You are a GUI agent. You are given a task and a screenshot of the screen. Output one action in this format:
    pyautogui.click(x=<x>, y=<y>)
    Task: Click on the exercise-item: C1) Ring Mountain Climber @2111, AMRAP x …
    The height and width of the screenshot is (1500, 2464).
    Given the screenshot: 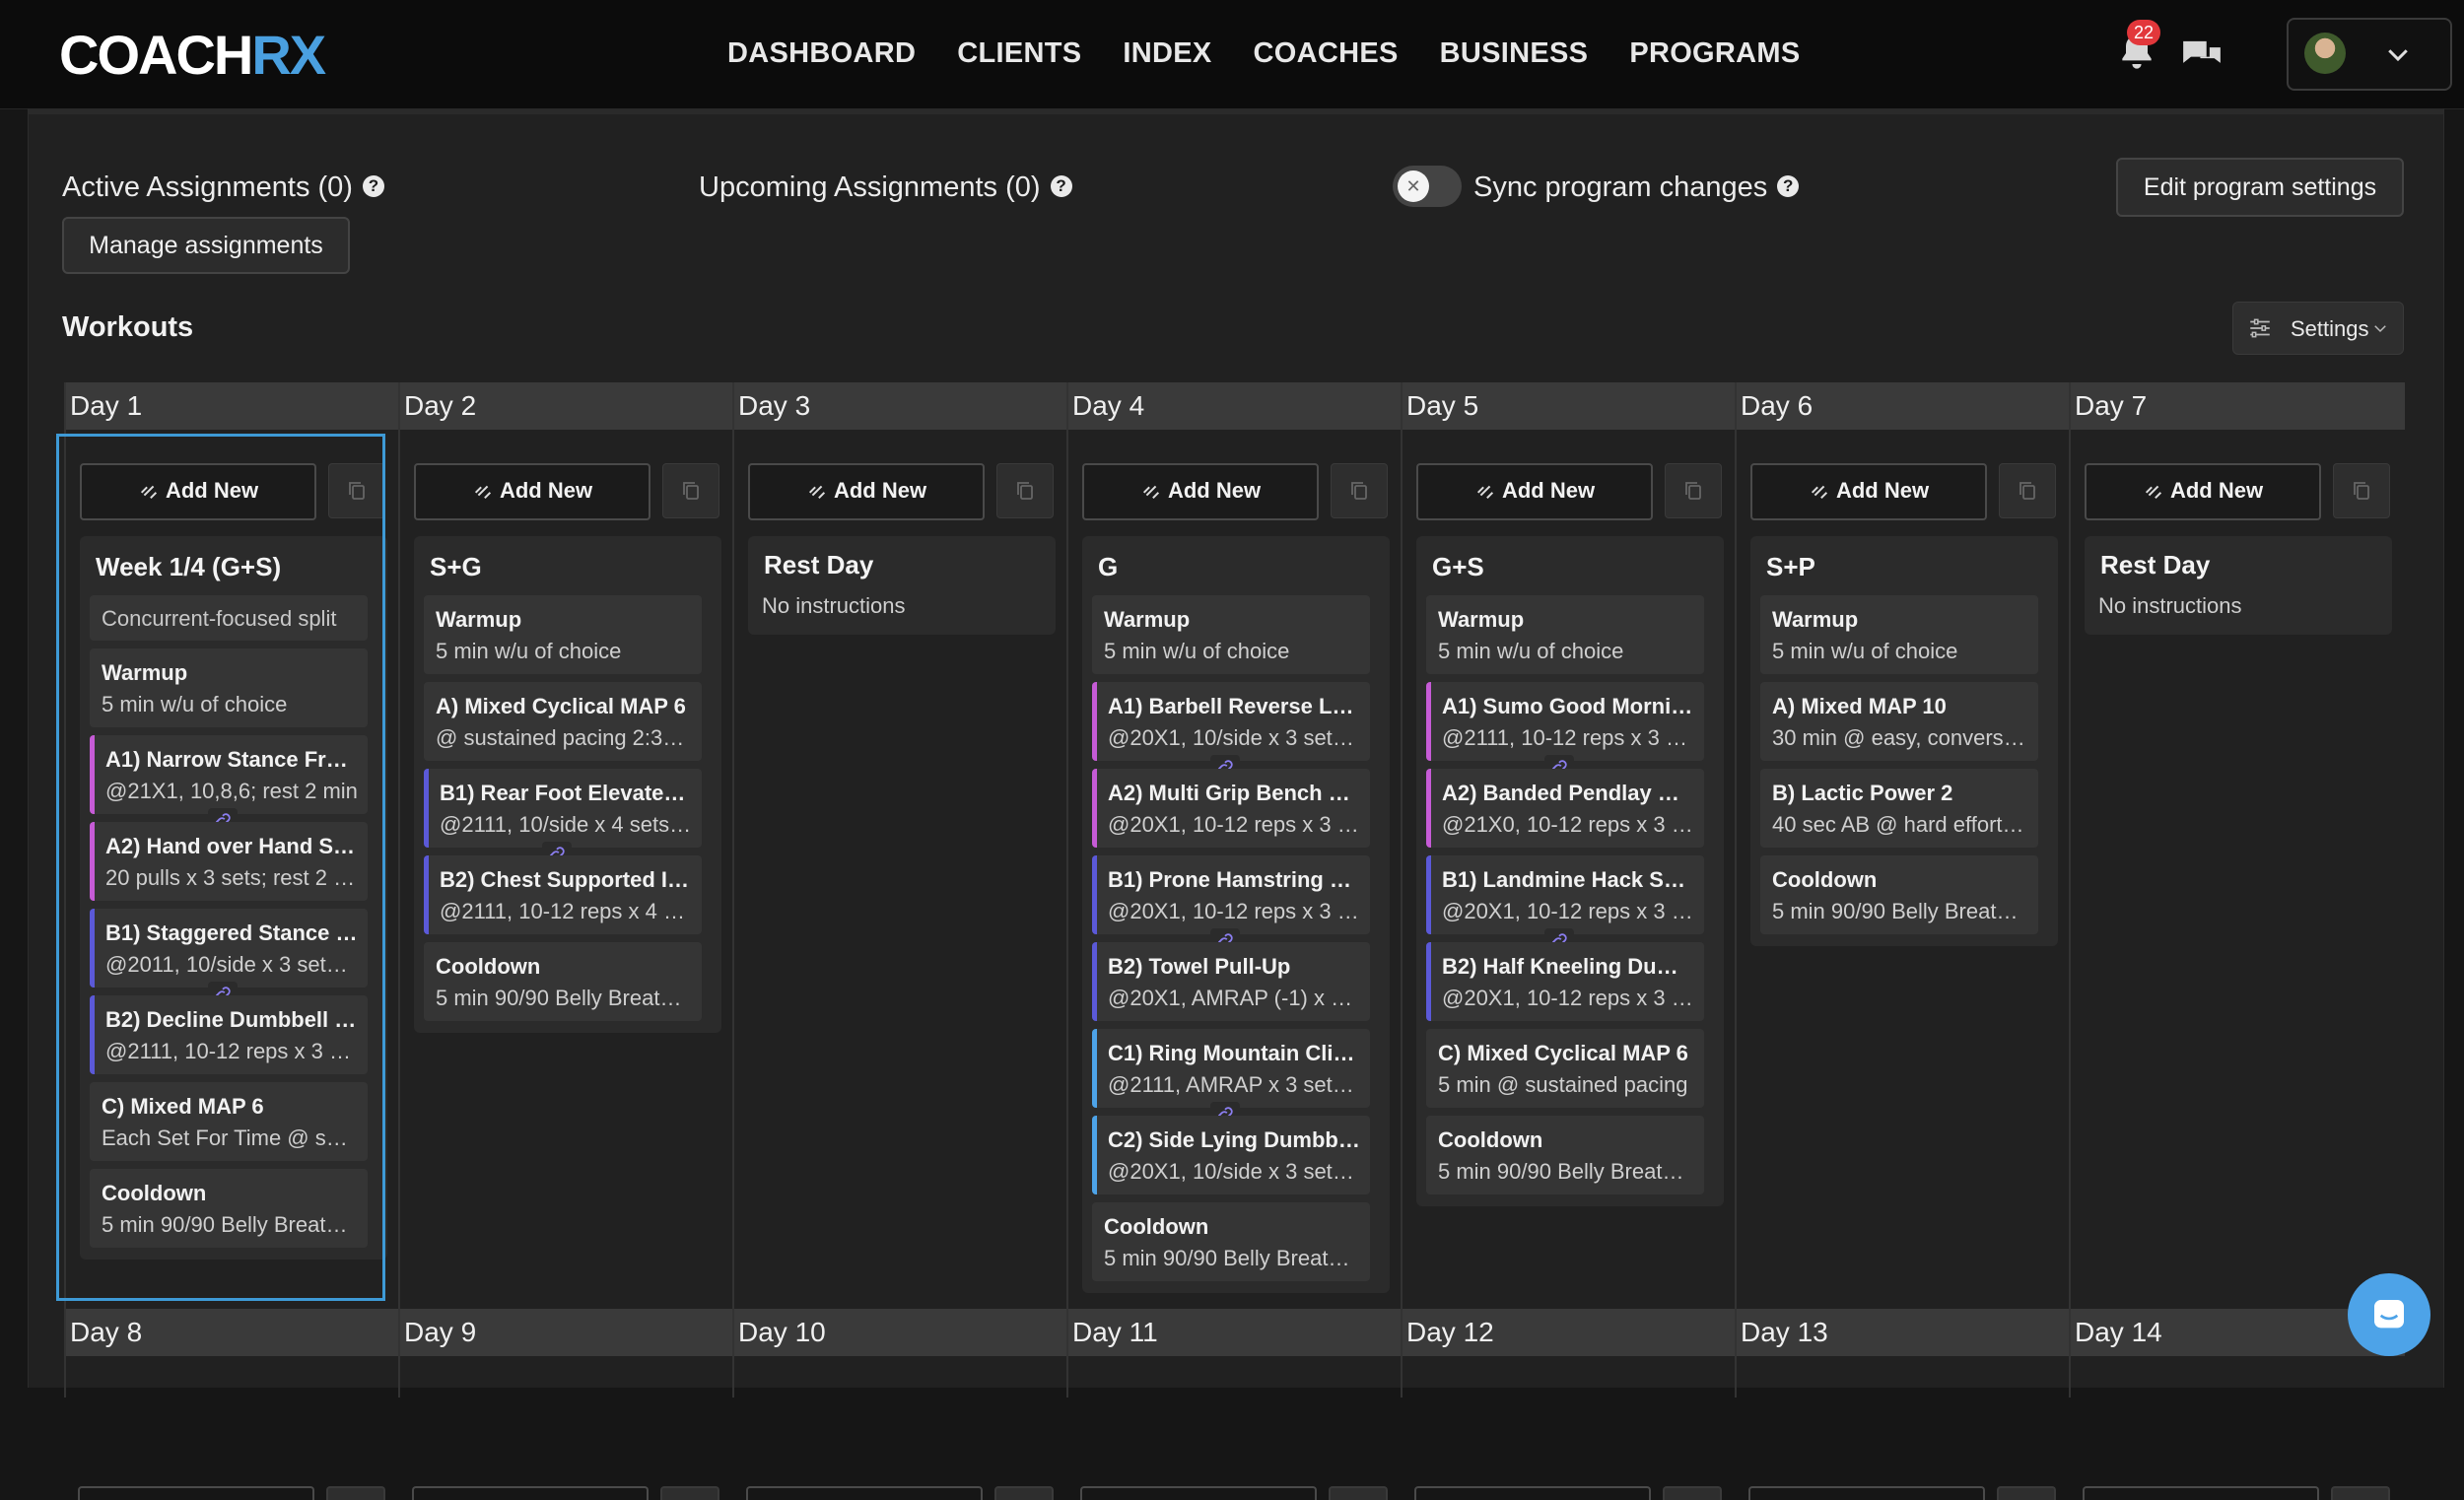 What is the action you would take?
    pyautogui.click(x=1231, y=1068)
    